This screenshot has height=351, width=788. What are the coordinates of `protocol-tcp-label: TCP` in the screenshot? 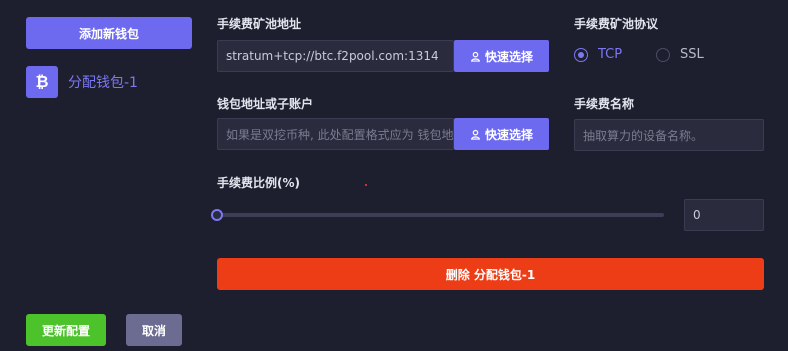 It's located at (610, 54).